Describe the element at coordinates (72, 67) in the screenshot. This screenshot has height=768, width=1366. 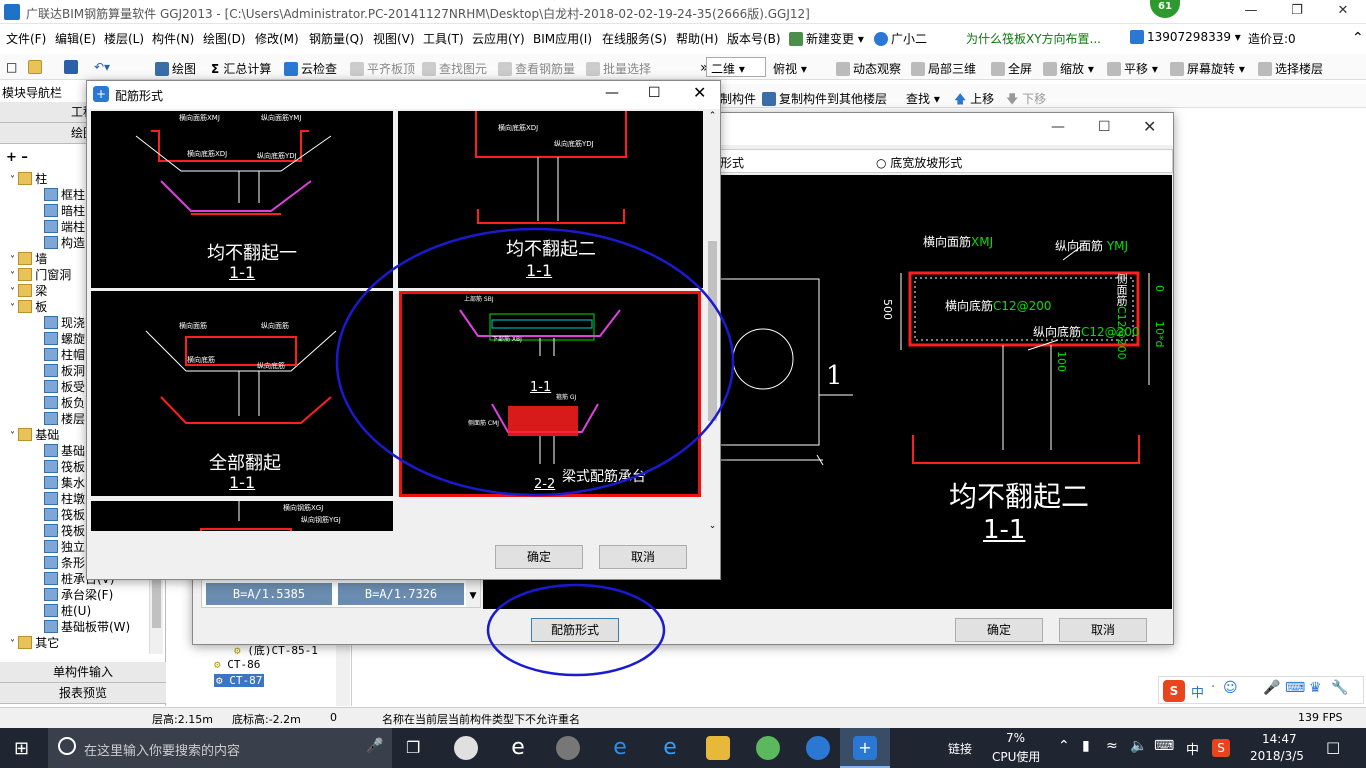
I see `save-icon` at that location.